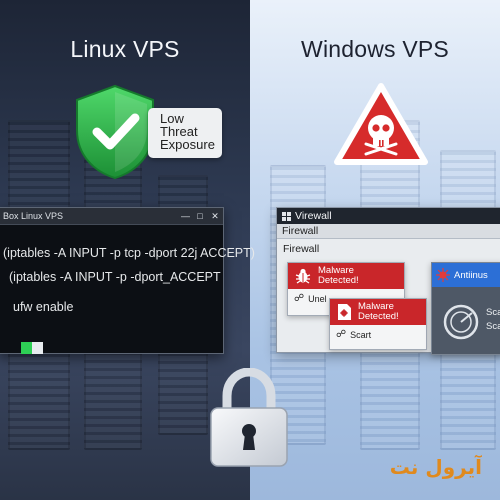  I want to click on threat-badge-line: Exposure, so click(187, 144).